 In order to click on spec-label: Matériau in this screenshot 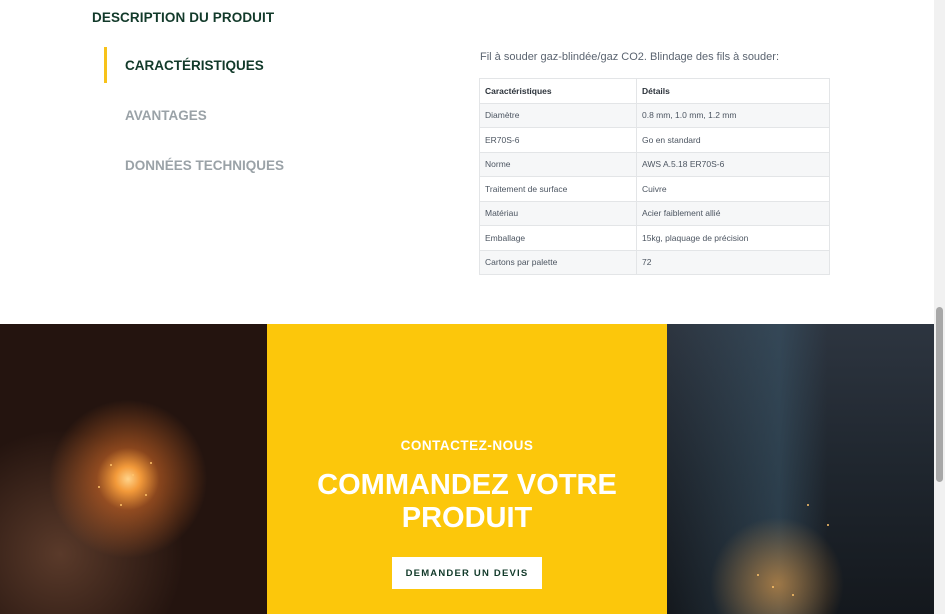, I will do `click(558, 213)`.